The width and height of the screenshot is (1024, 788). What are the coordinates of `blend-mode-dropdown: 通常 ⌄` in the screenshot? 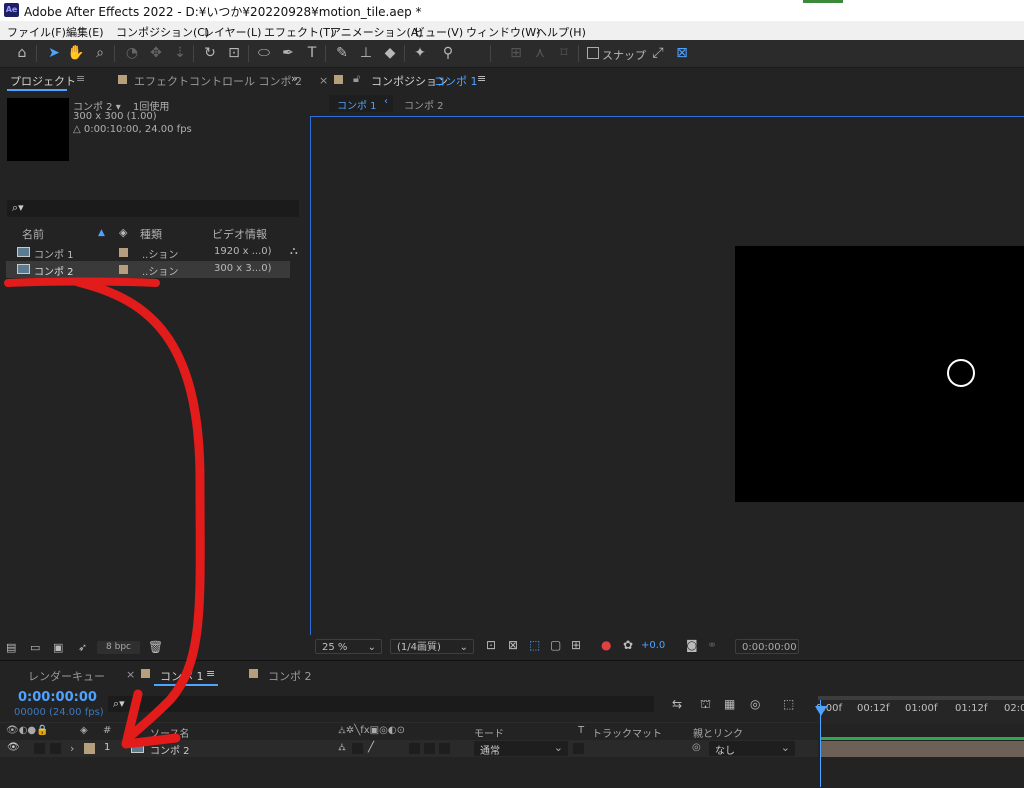 It's located at (521, 749).